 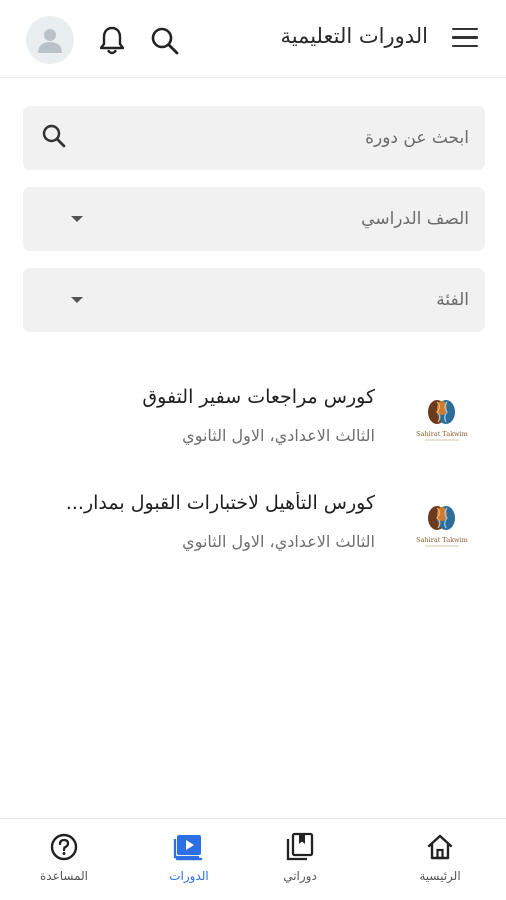 What do you see at coordinates (188, 848) in the screenshot?
I see `play-courses-icon` at bounding box center [188, 848].